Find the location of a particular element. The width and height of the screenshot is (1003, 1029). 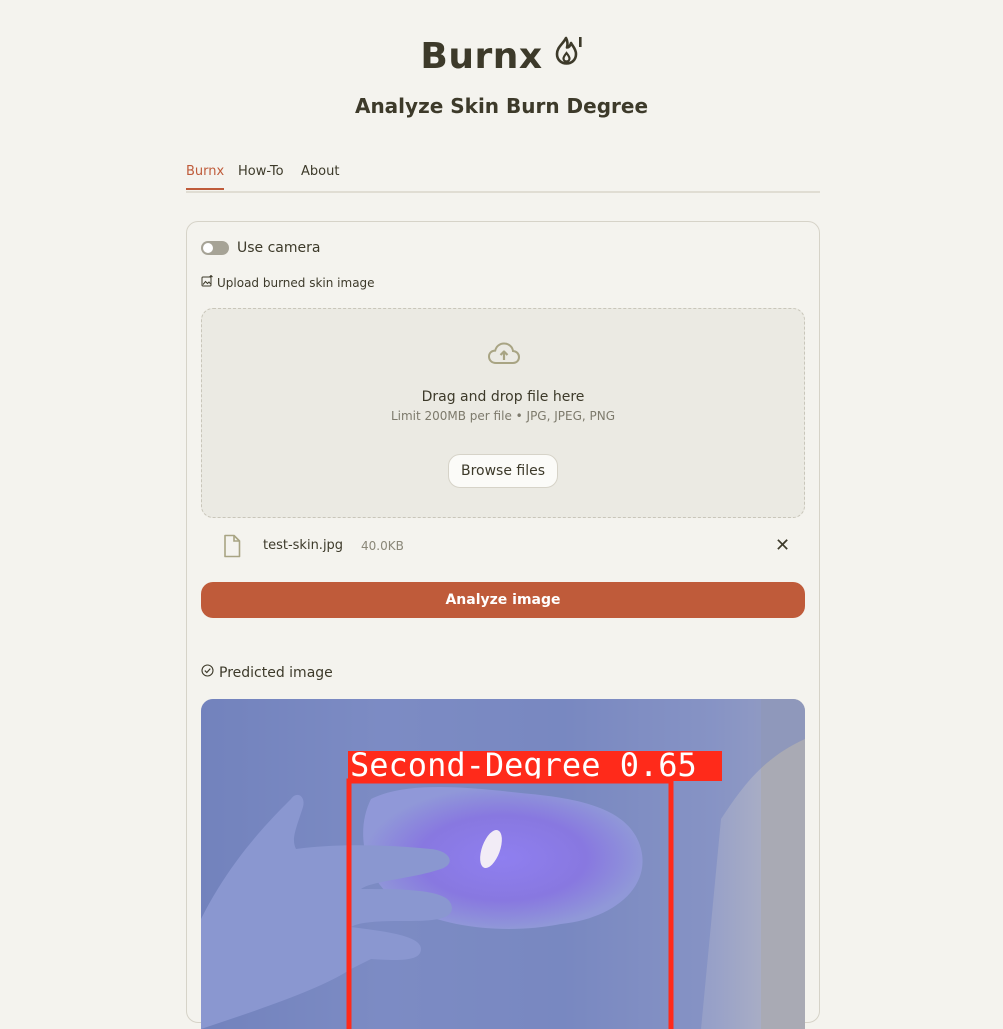

close-icon: ✕ is located at coordinates (782, 546).